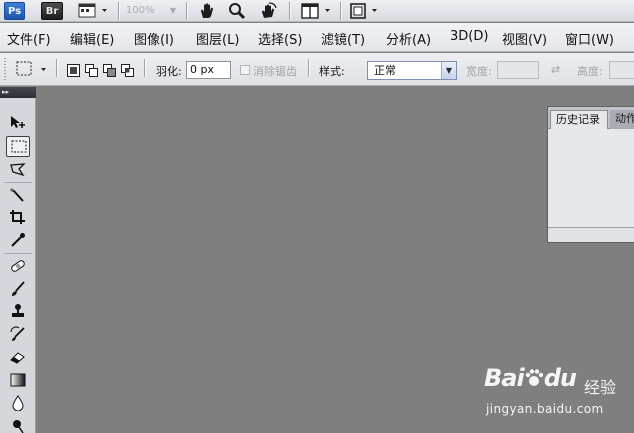  I want to click on baidu-jingyan-watermark: Bai du 经验 jingyan.baidu.com, so click(556, 393).